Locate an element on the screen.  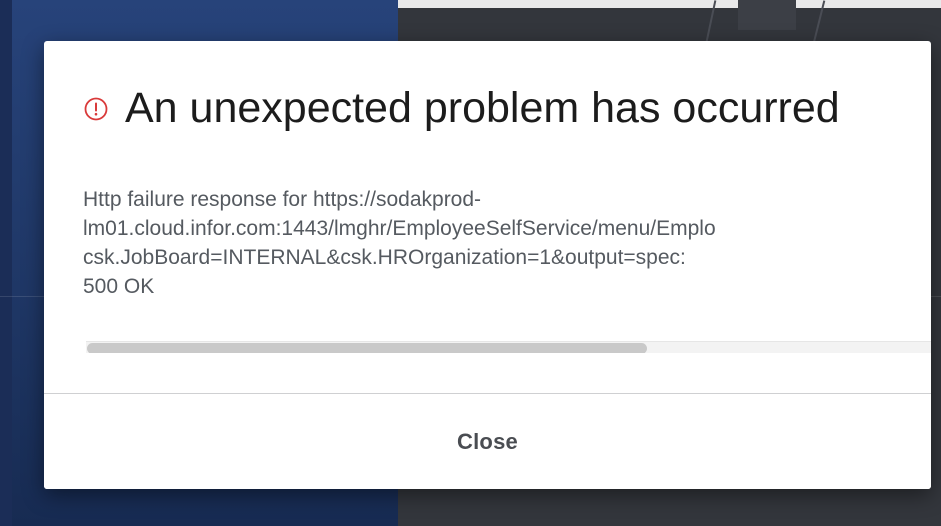
scrollbar-thumb is located at coordinates (367, 348).